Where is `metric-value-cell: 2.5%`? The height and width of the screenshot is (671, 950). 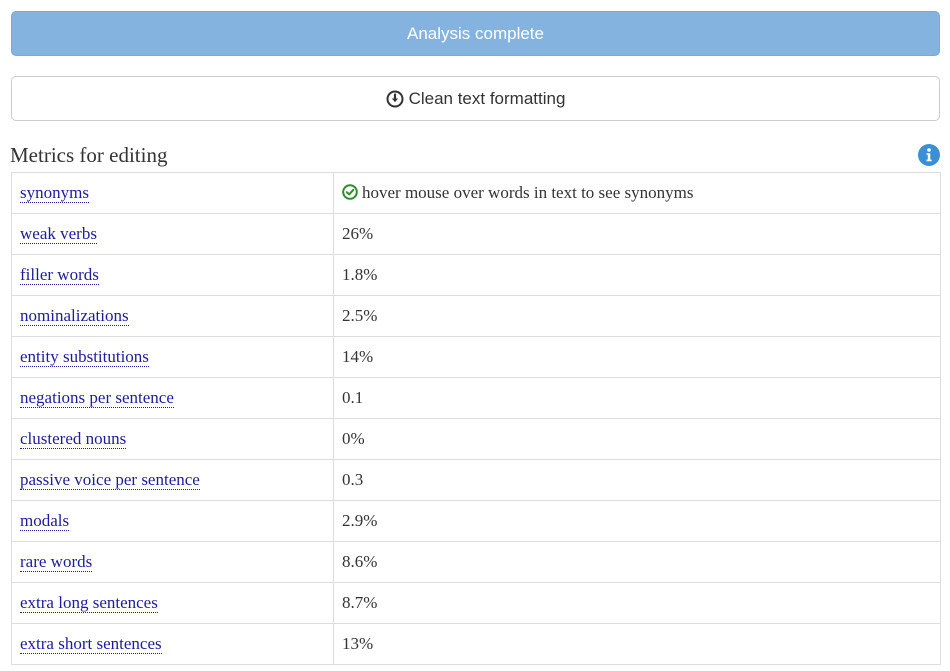 metric-value-cell: 2.5% is located at coordinates (637, 316).